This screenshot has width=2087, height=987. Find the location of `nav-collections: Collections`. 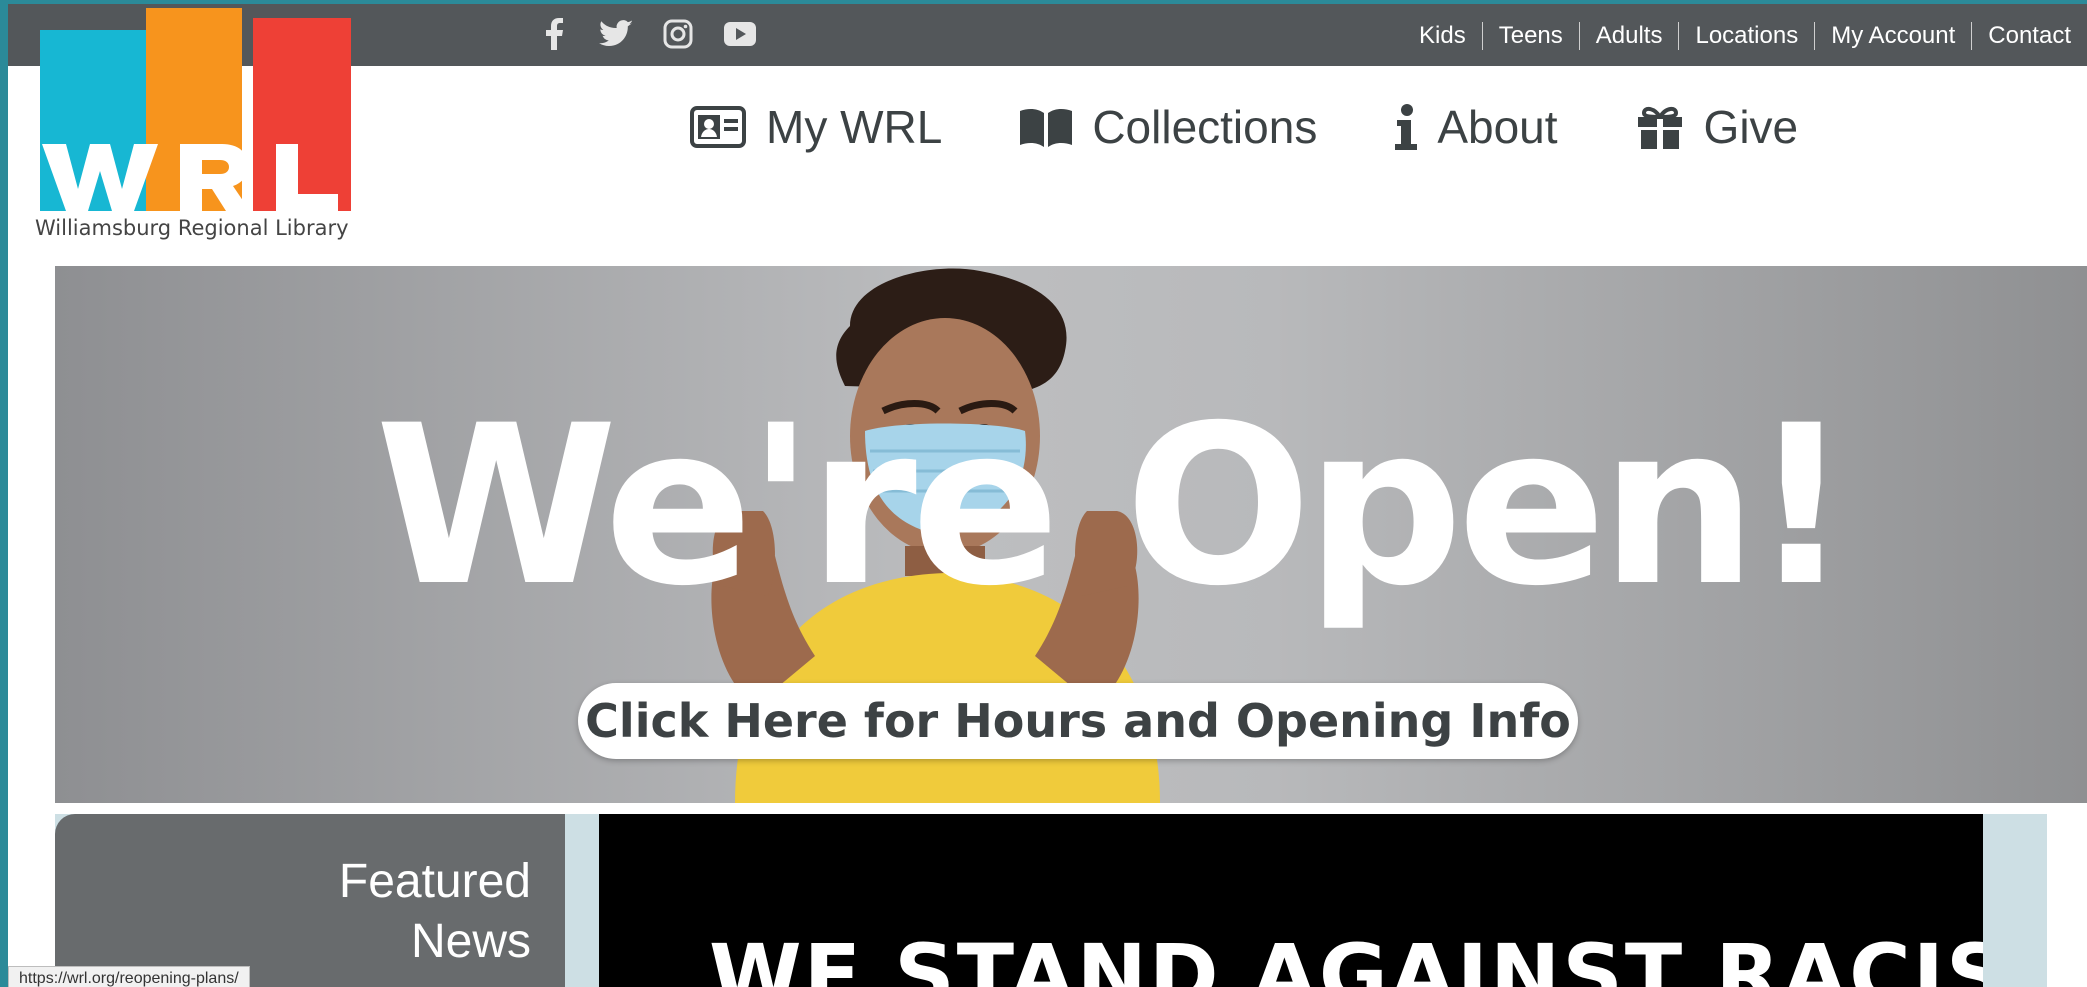

nav-collections: Collections is located at coordinates (1168, 127).